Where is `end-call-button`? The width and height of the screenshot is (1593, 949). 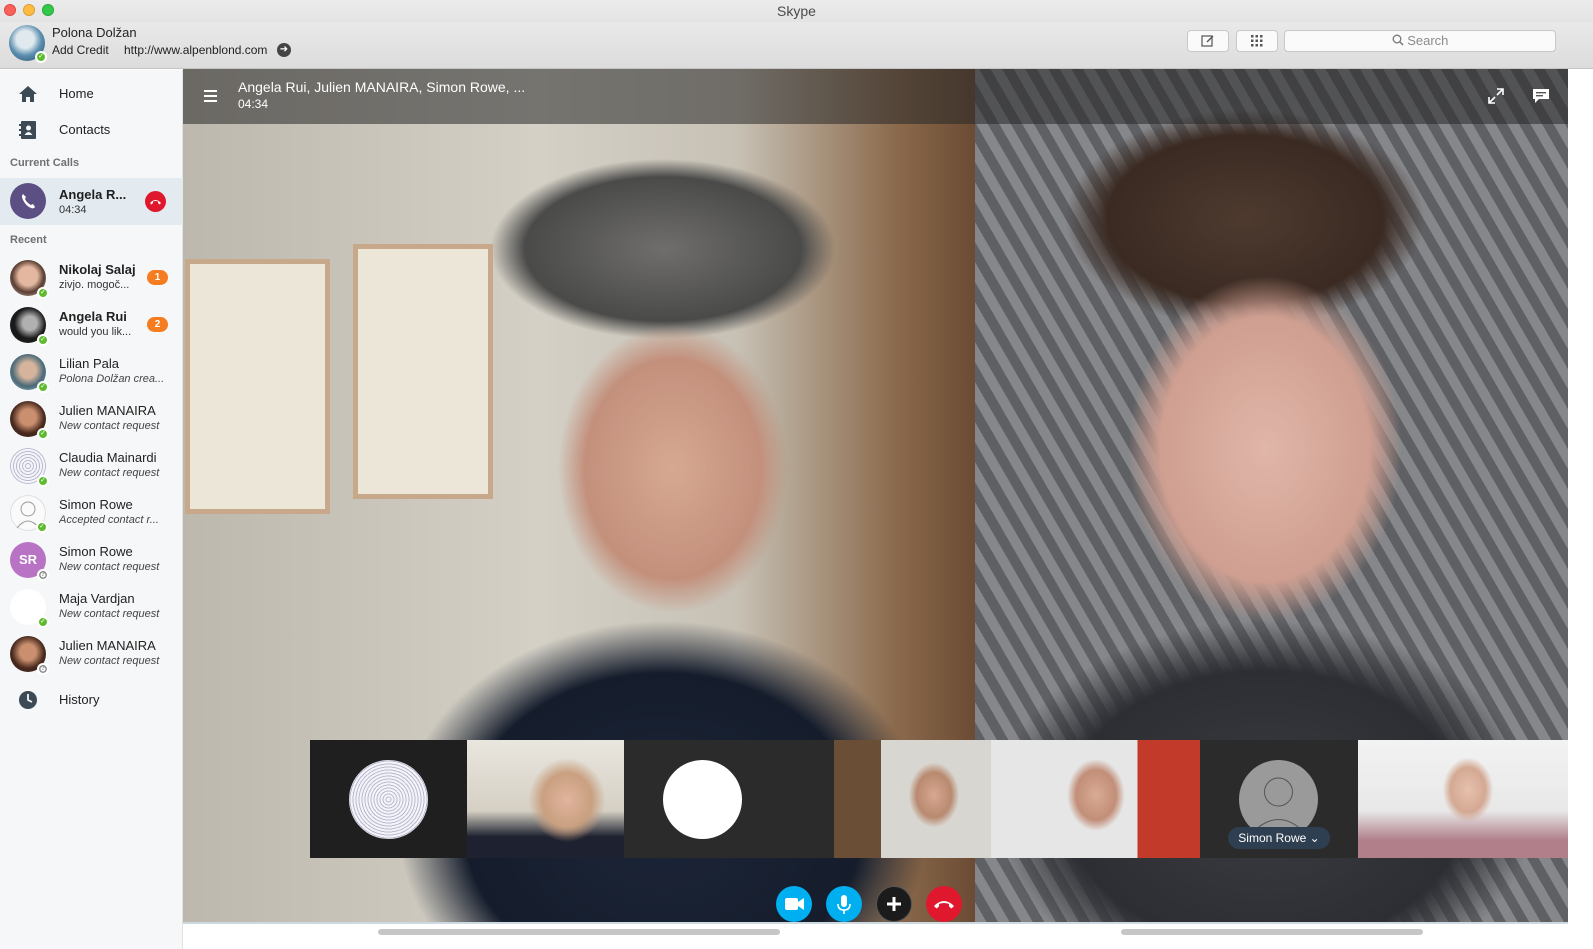 end-call-button is located at coordinates (944, 904).